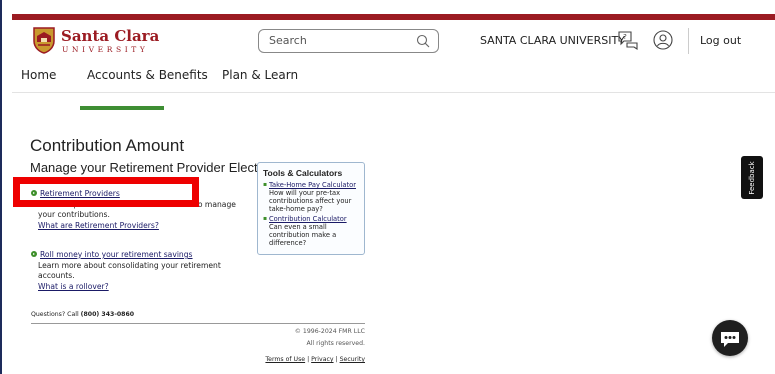 The width and height of the screenshot is (775, 374). Describe the element at coordinates (34, 254) in the screenshot. I see `arrow-bullet-icon` at that location.